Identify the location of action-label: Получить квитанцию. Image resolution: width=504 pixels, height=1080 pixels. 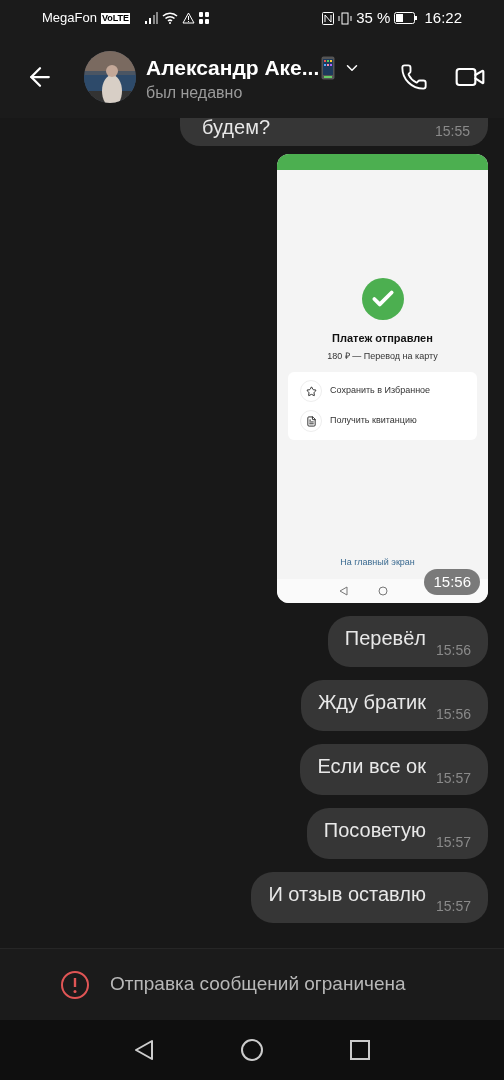
(373, 421).